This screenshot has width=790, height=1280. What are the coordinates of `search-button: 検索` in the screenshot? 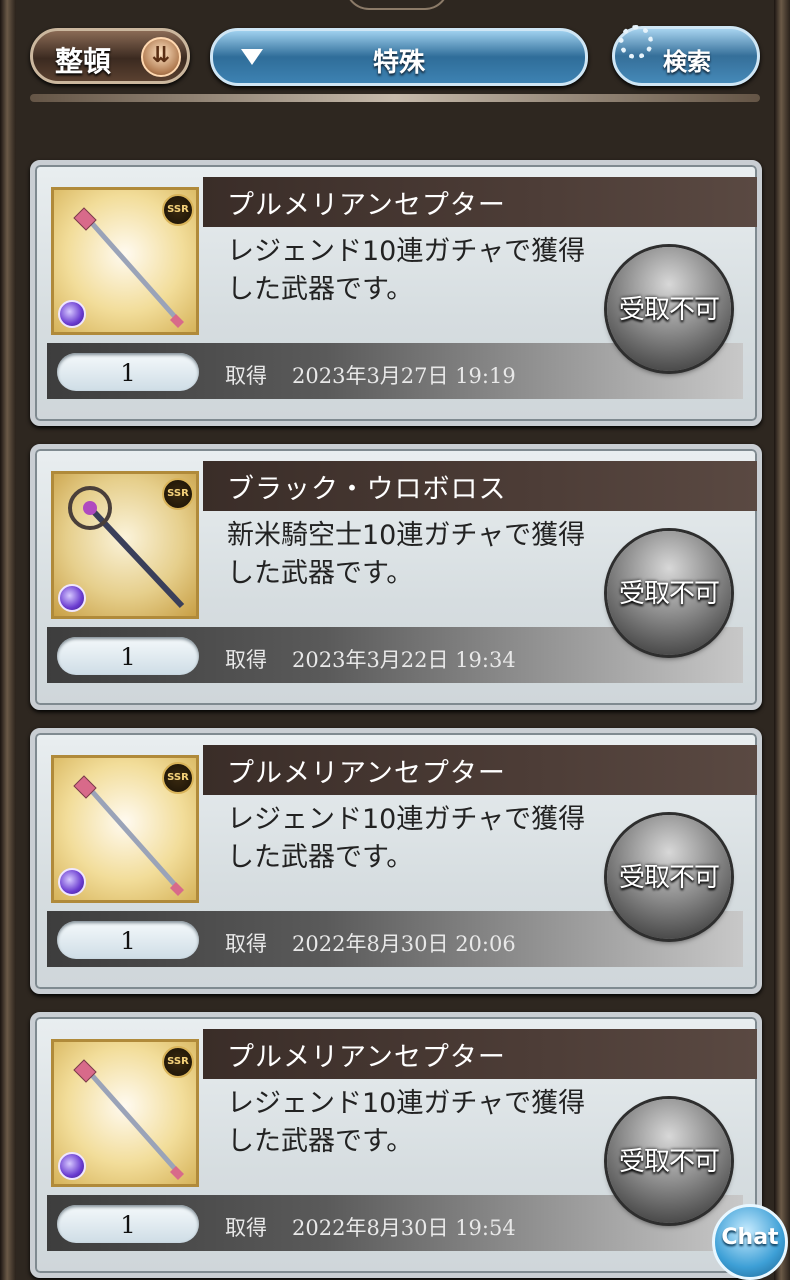 It's located at (686, 55).